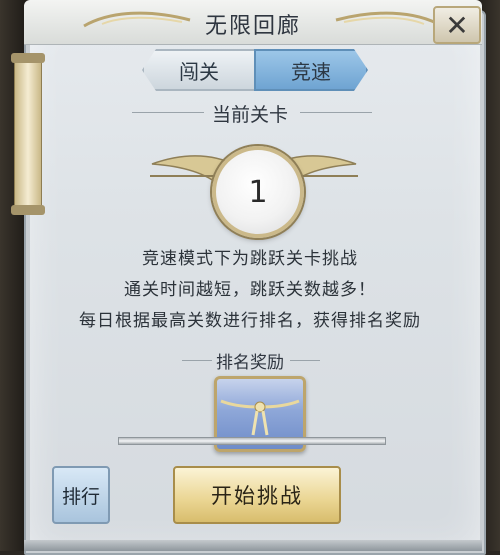 This screenshot has height=555, width=500. I want to click on title-bar: 无限回廊, so click(253, 22).